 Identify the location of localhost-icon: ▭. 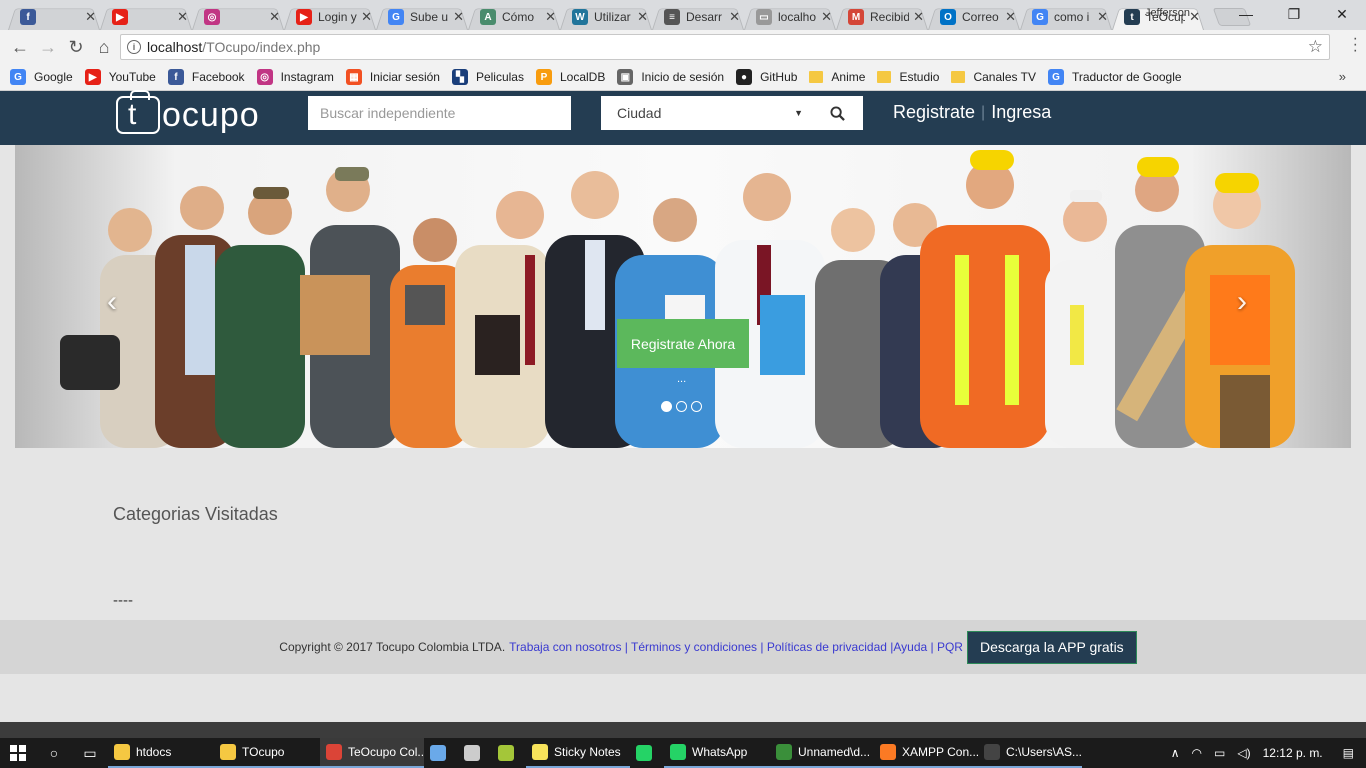
(764, 17).